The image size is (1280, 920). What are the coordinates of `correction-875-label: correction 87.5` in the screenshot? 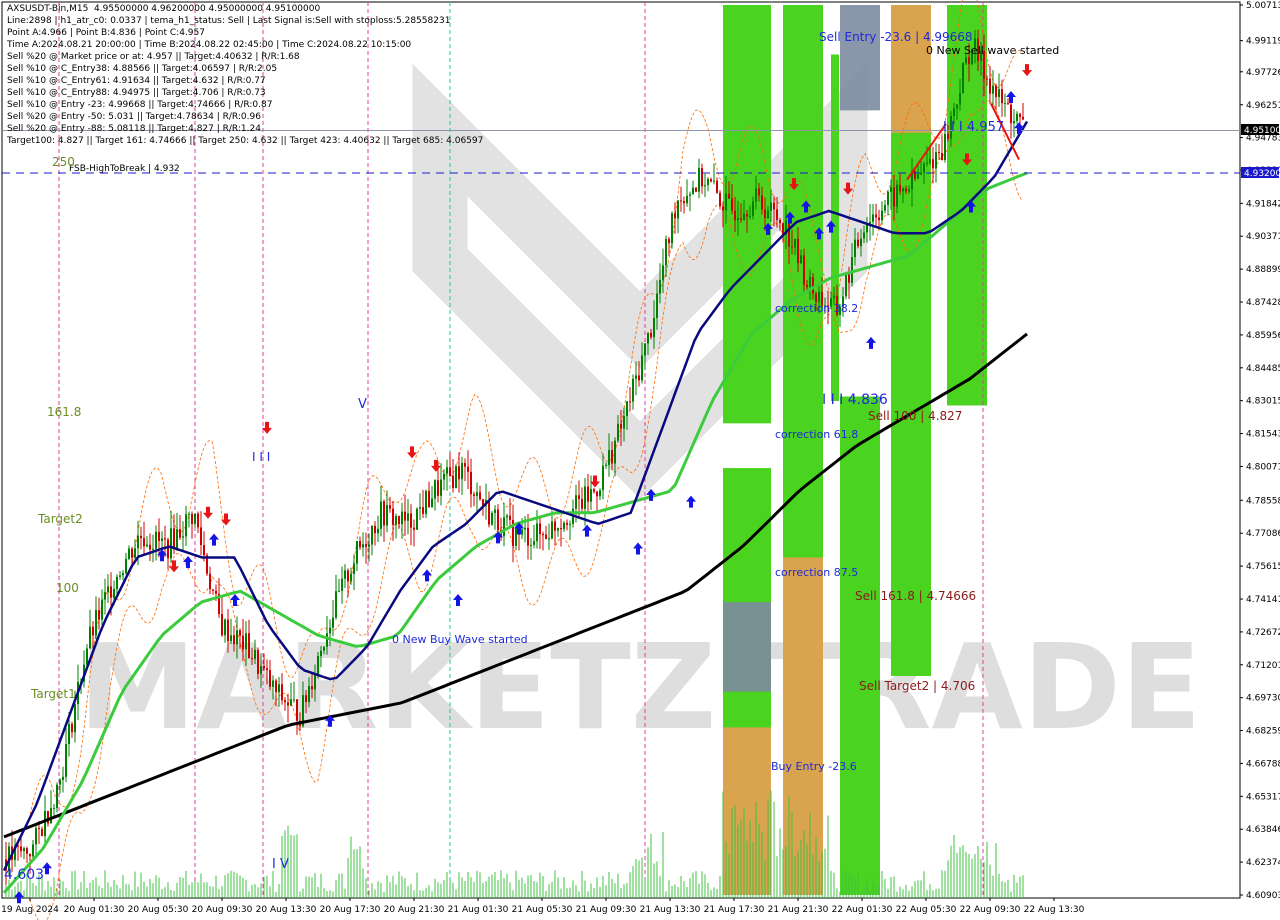 It's located at (816, 572).